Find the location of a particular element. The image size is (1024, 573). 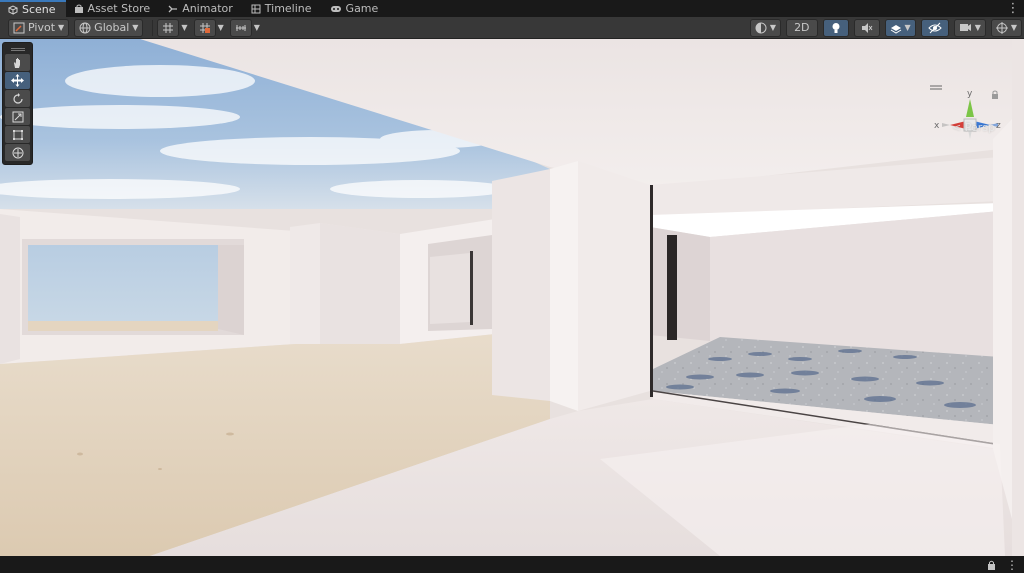

rotate-tool-button is located at coordinates (17, 98).